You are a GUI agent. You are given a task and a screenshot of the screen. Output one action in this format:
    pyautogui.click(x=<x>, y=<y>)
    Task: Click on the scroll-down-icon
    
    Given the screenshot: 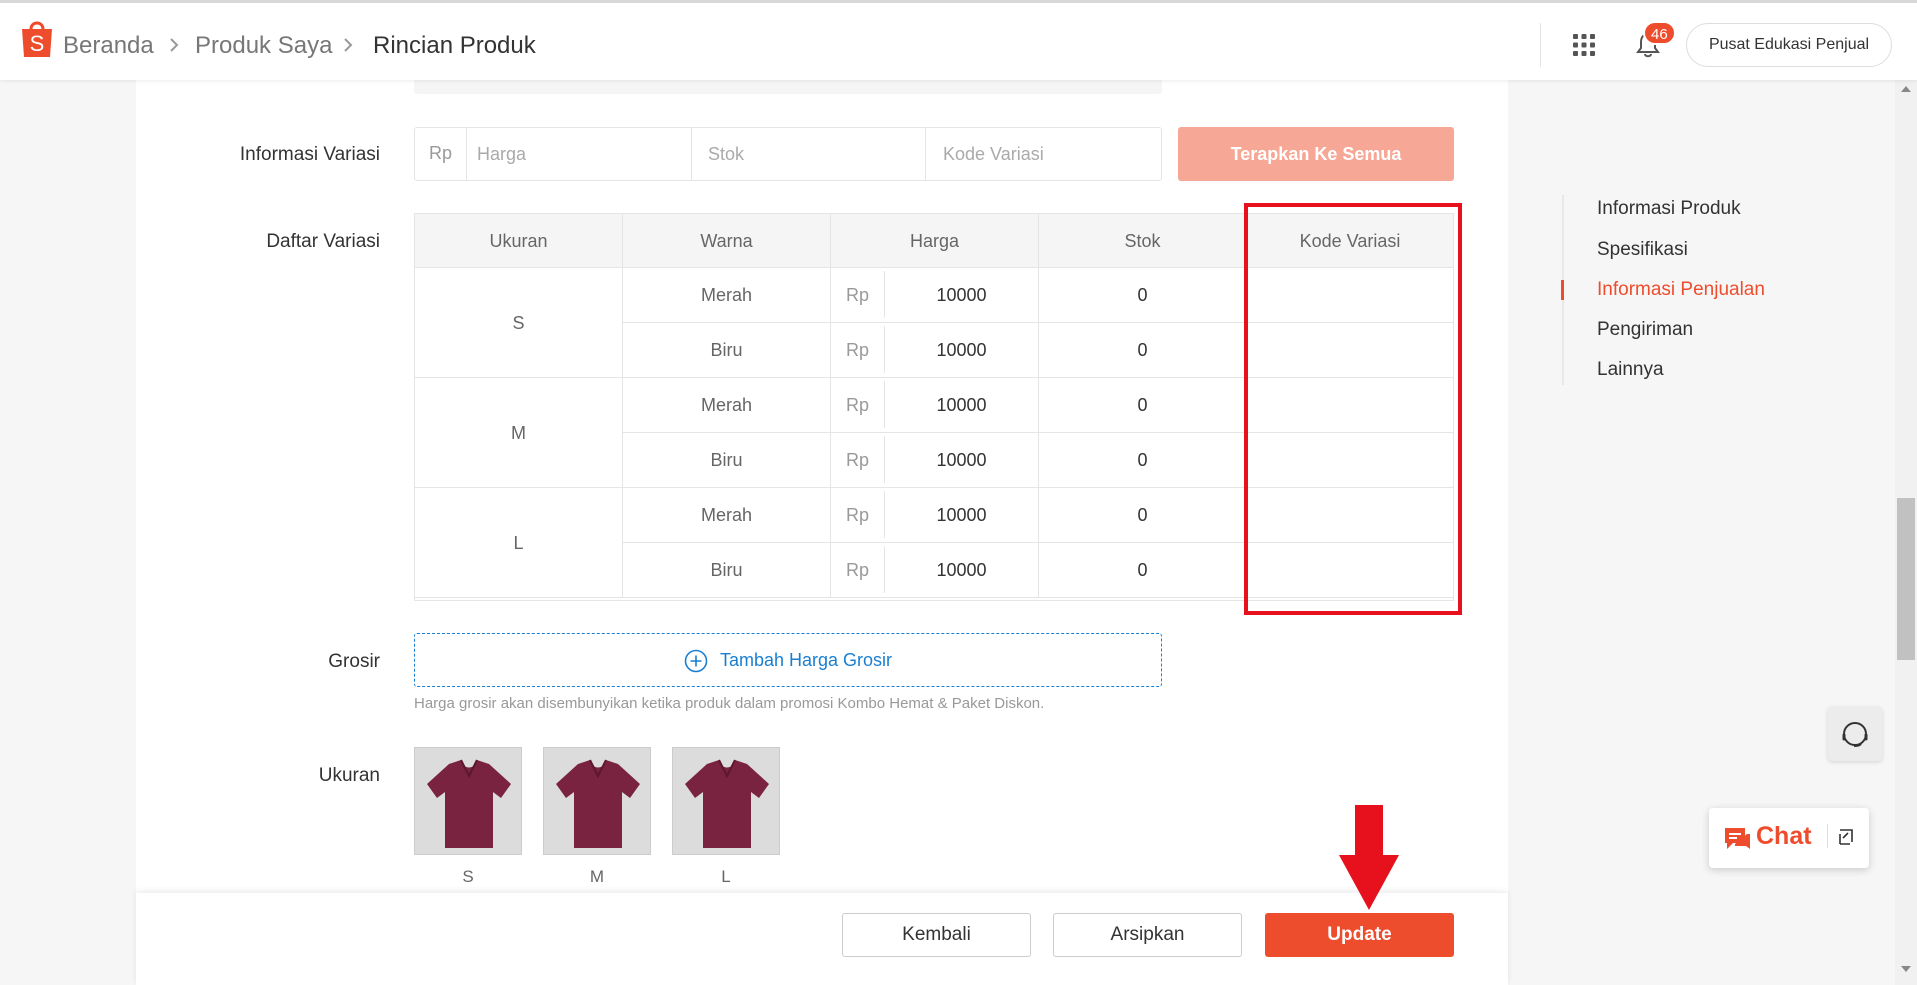 What is the action you would take?
    pyautogui.click(x=1906, y=969)
    